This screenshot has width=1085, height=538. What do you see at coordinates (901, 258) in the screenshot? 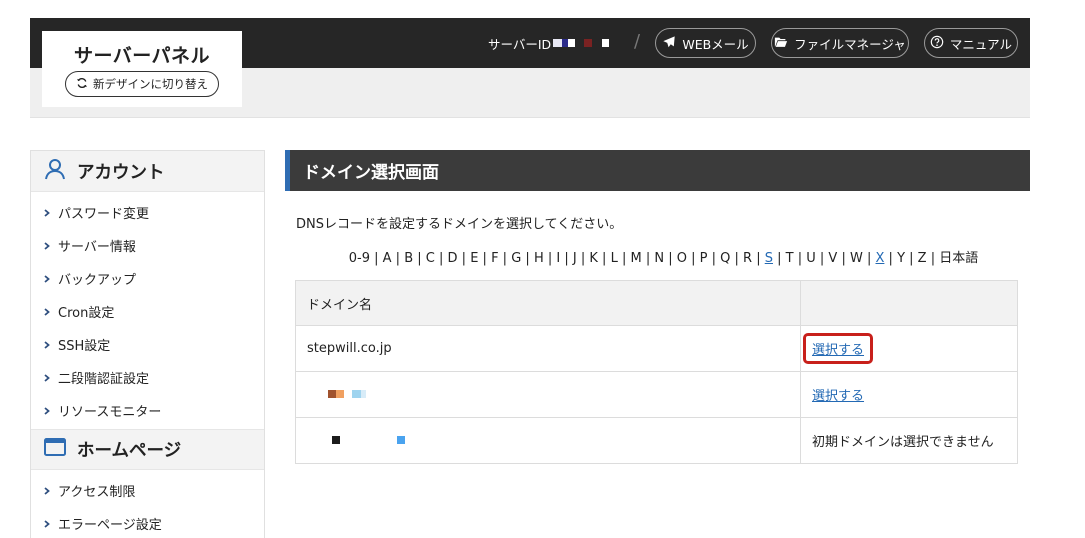
I see `alpha-index-item: Y` at bounding box center [901, 258].